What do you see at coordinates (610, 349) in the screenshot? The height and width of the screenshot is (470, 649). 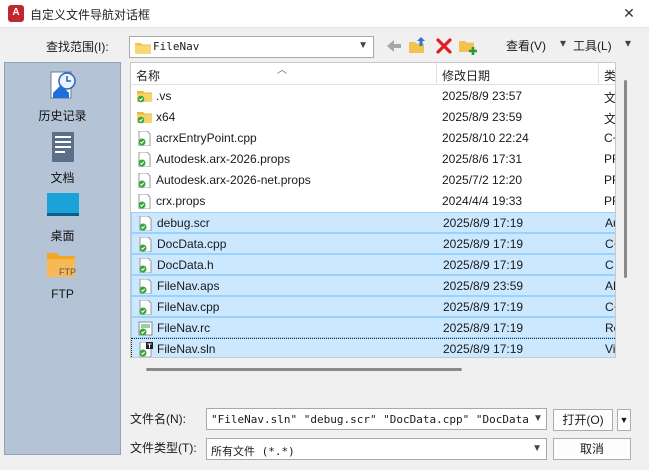 I see `file-type: Vis` at bounding box center [610, 349].